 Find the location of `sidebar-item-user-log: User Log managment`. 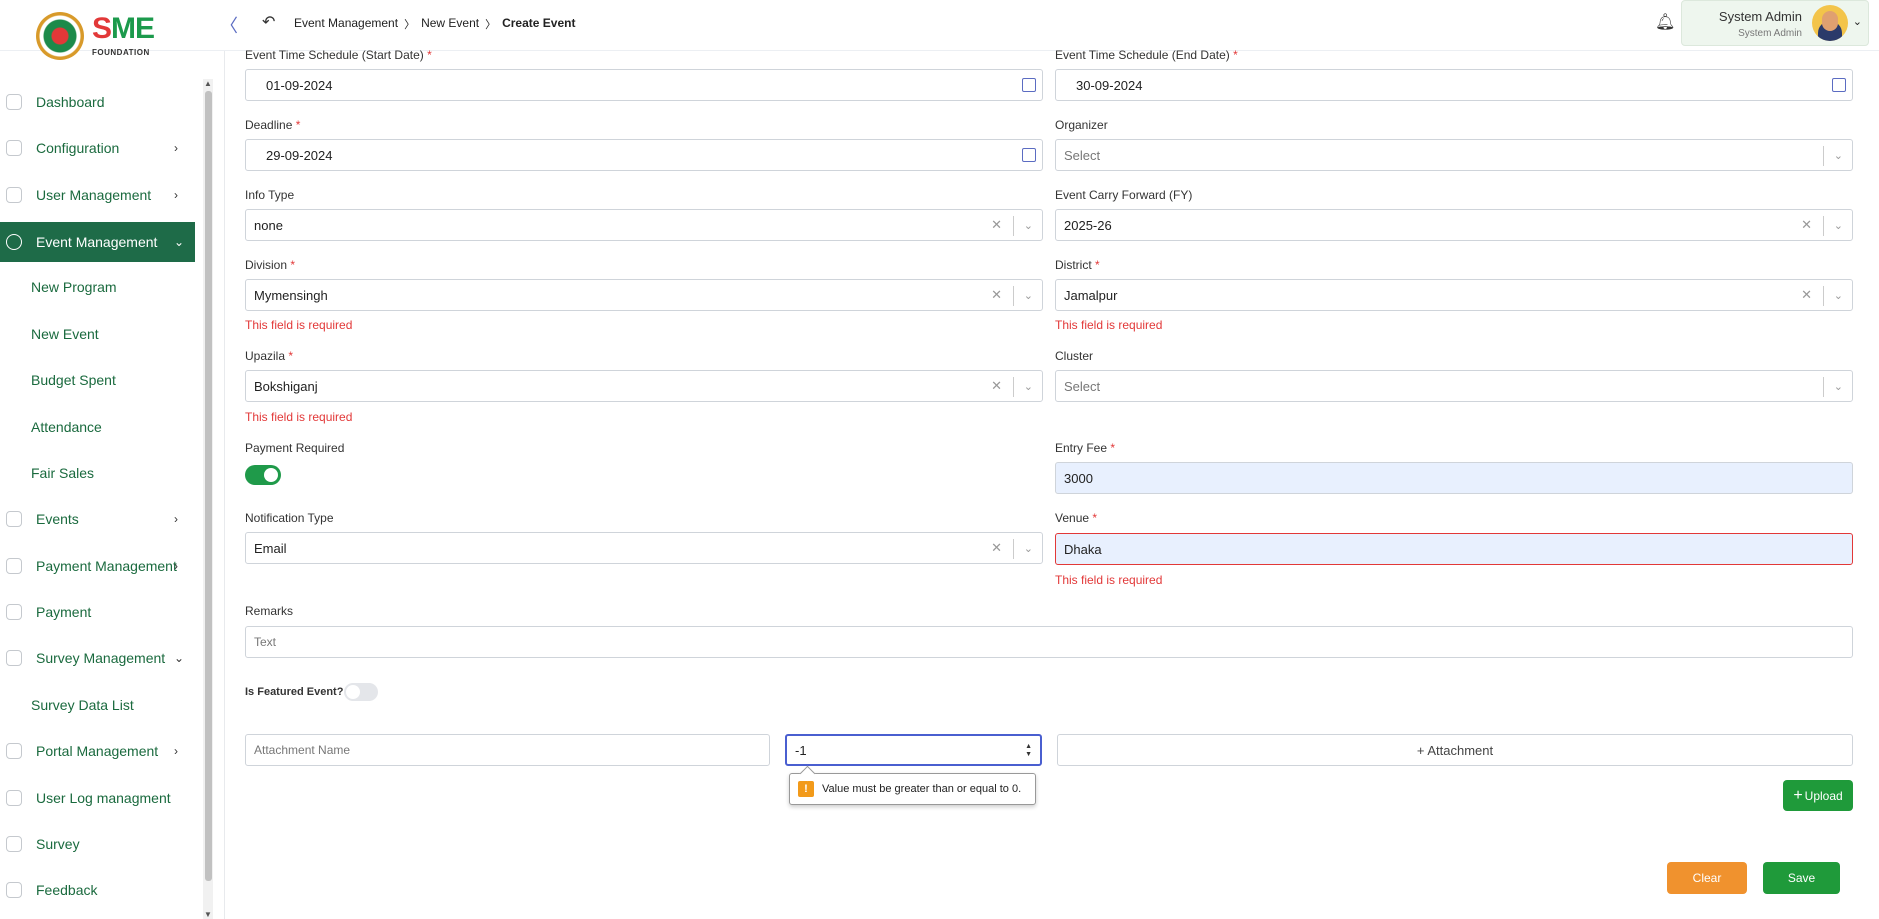

sidebar-item-user-log: User Log managment is located at coordinates (97, 798).